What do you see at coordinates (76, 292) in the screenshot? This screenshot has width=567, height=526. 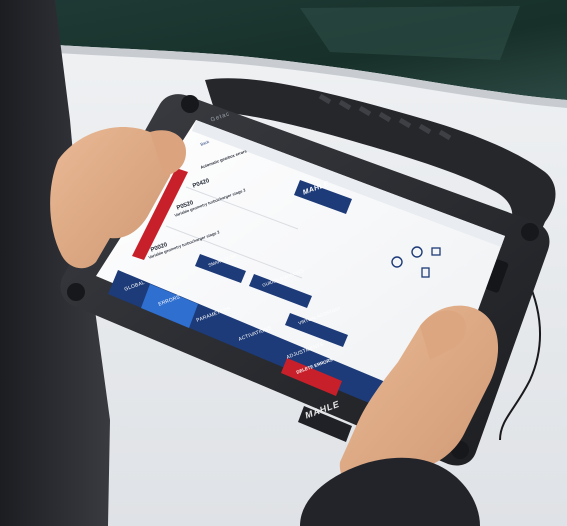 I see `bezel-corner-bl` at bounding box center [76, 292].